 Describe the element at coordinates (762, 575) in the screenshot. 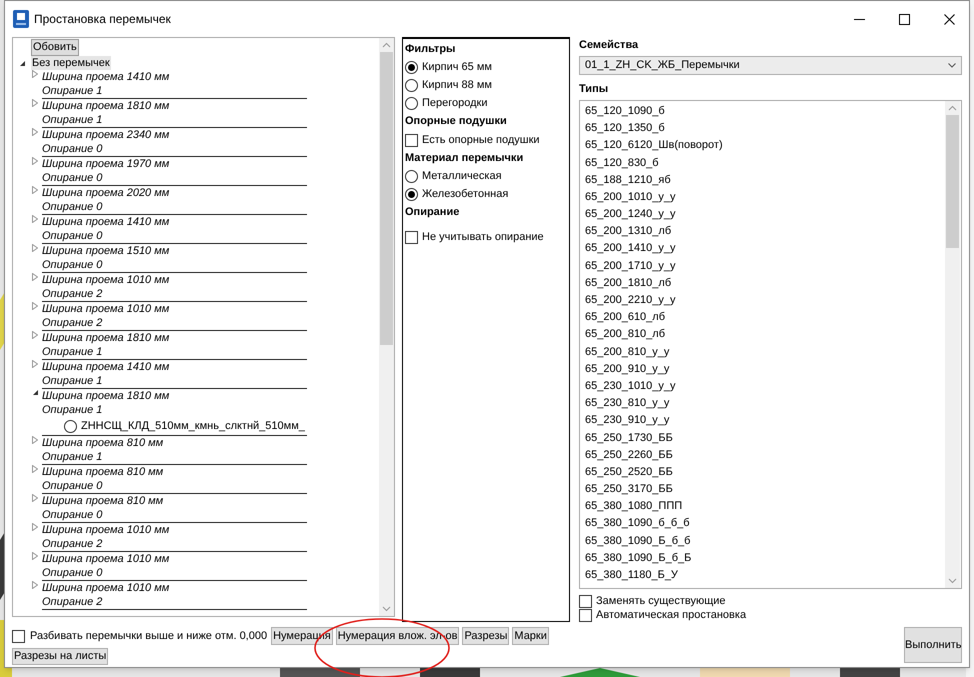

I see `list-item: 65_380_1180_Б_У` at that location.